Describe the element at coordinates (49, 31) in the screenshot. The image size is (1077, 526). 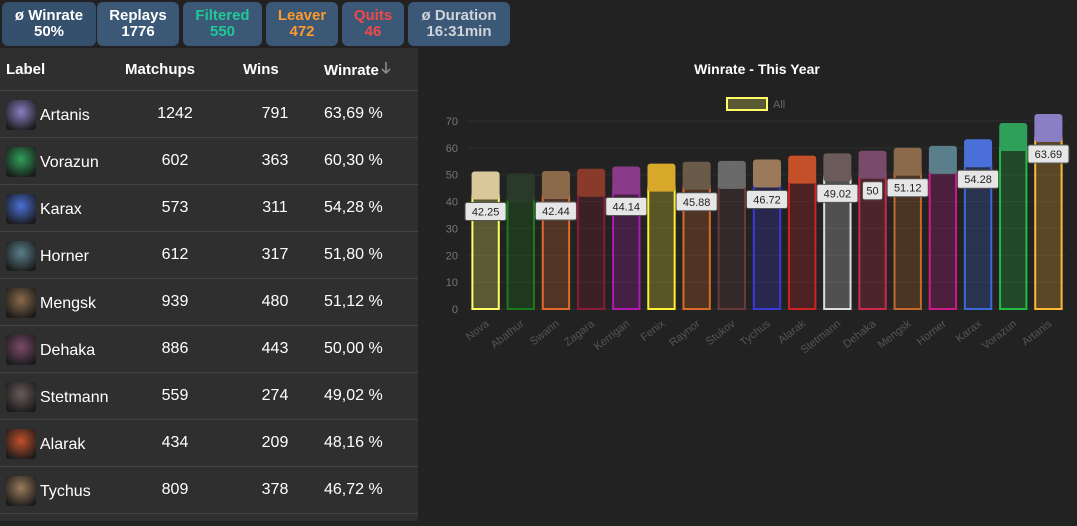
I see `stat-value: 50%` at that location.